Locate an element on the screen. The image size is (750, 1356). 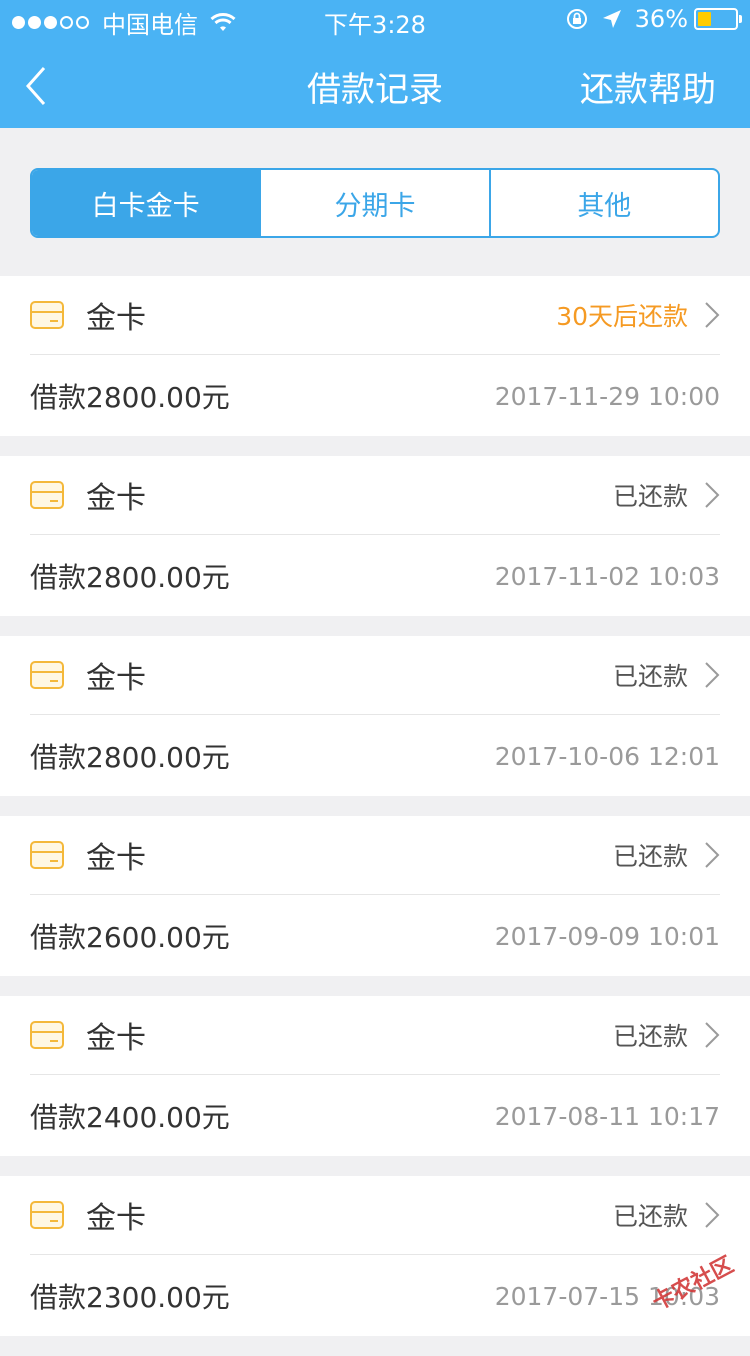
loan-time: 2017-10-06 12:01 is located at coordinates (607, 756).